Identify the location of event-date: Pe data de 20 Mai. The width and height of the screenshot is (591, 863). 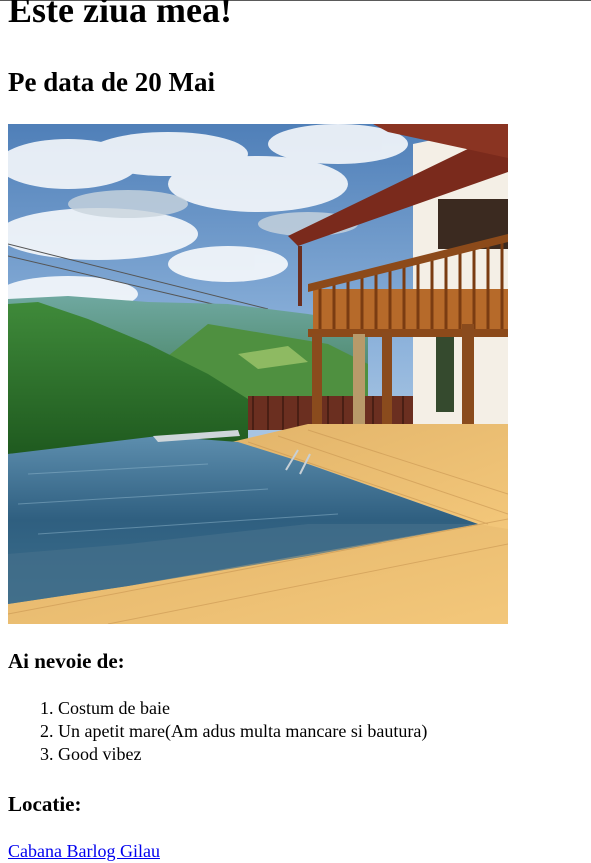
(111, 82).